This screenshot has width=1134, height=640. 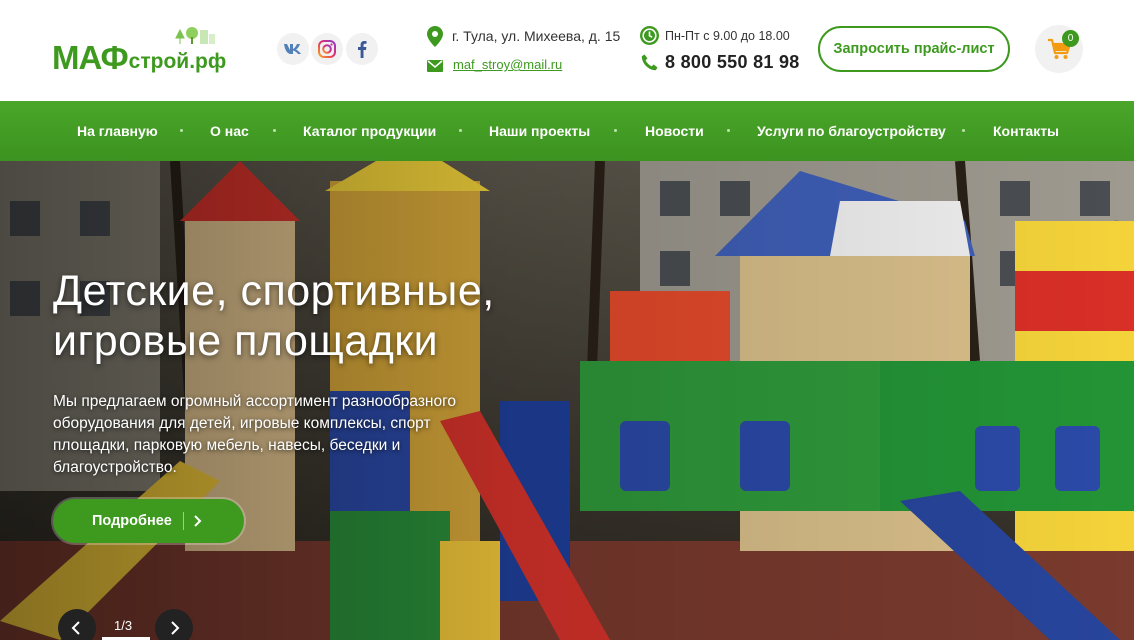 I want to click on slider-prev-button, so click(x=77, y=624).